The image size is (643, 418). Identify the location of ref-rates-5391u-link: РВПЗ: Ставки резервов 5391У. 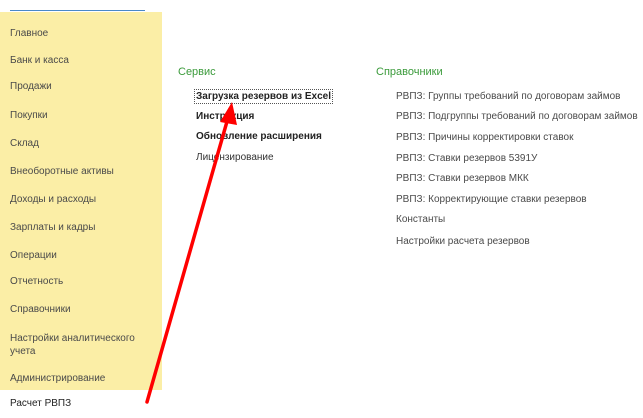
(466, 158).